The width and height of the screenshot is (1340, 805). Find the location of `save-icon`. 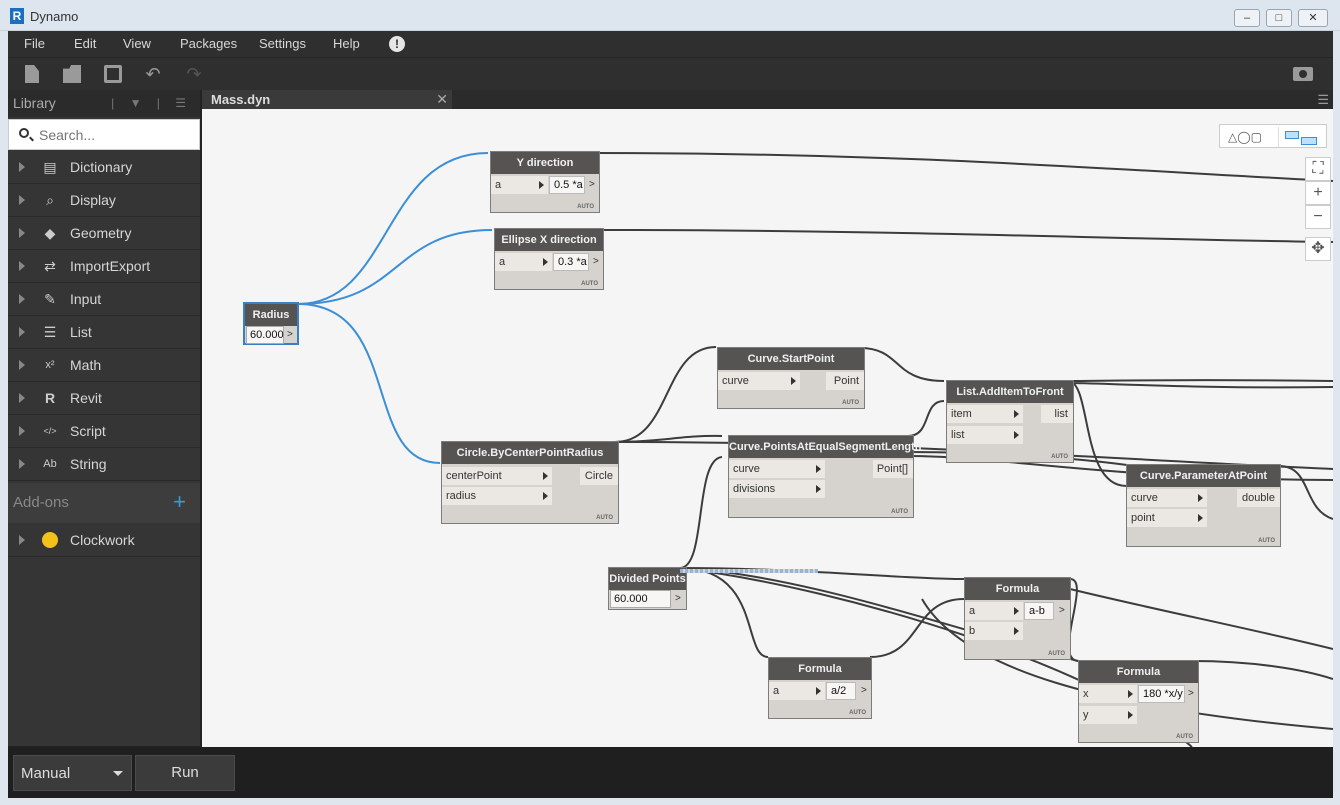

save-icon is located at coordinates (113, 74).